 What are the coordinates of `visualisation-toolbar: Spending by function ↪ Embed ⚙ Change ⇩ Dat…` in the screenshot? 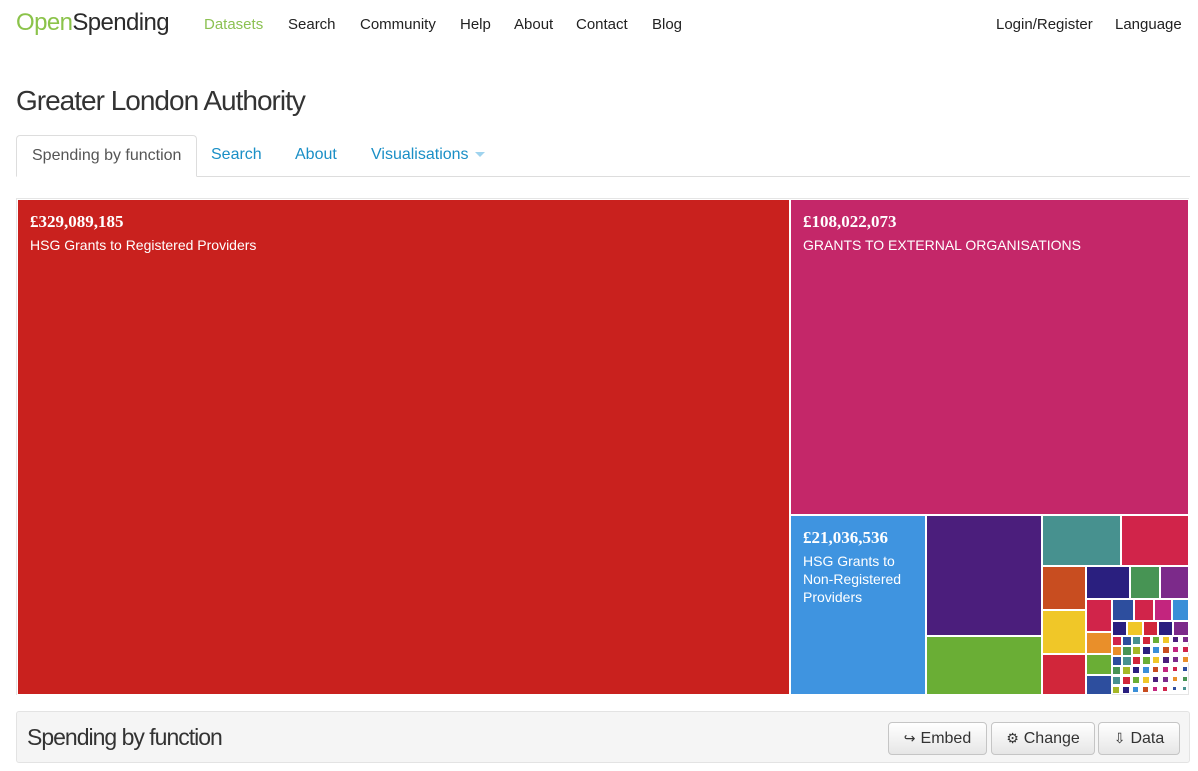 It's located at (603, 737).